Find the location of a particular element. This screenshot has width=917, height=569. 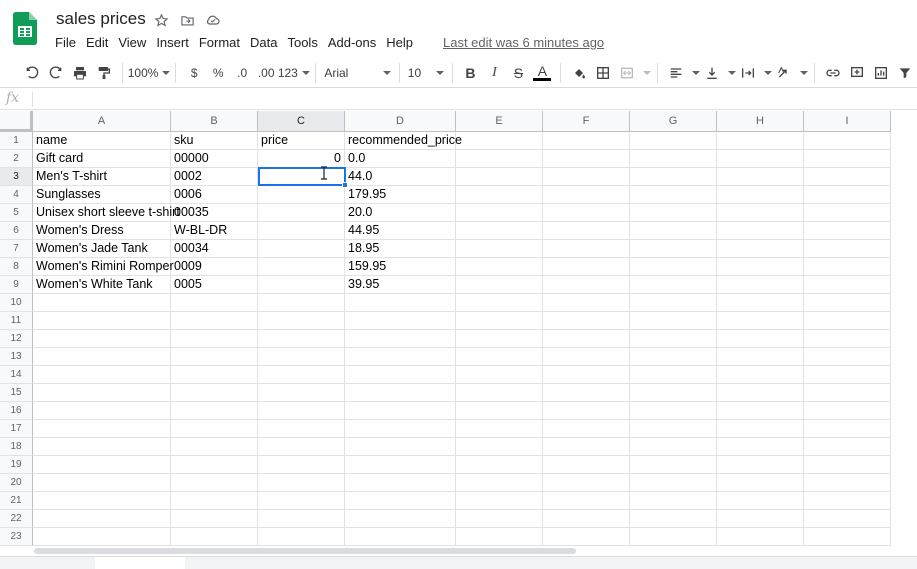

more-formats-select: 123 is located at coordinates (294, 73).